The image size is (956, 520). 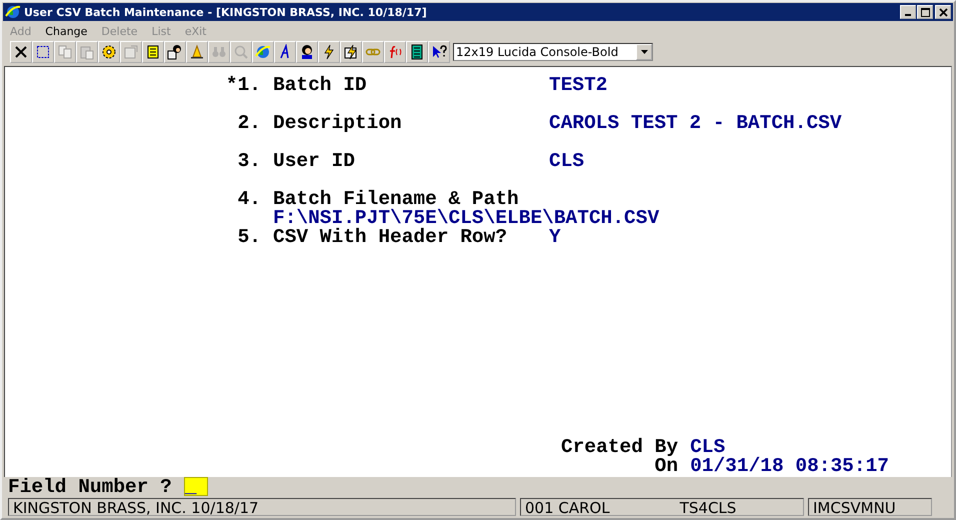 I want to click on audit-label: Created By, so click(x=619, y=447).